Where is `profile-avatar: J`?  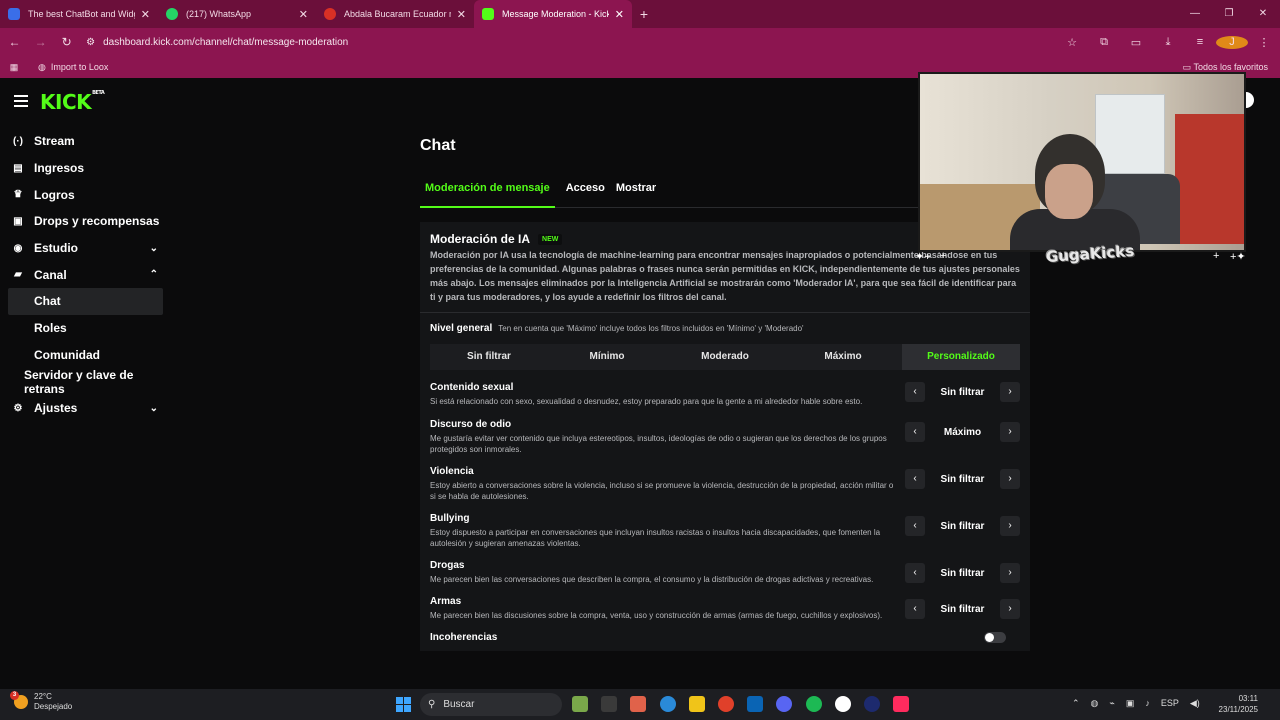
profile-avatar: J is located at coordinates (1232, 42).